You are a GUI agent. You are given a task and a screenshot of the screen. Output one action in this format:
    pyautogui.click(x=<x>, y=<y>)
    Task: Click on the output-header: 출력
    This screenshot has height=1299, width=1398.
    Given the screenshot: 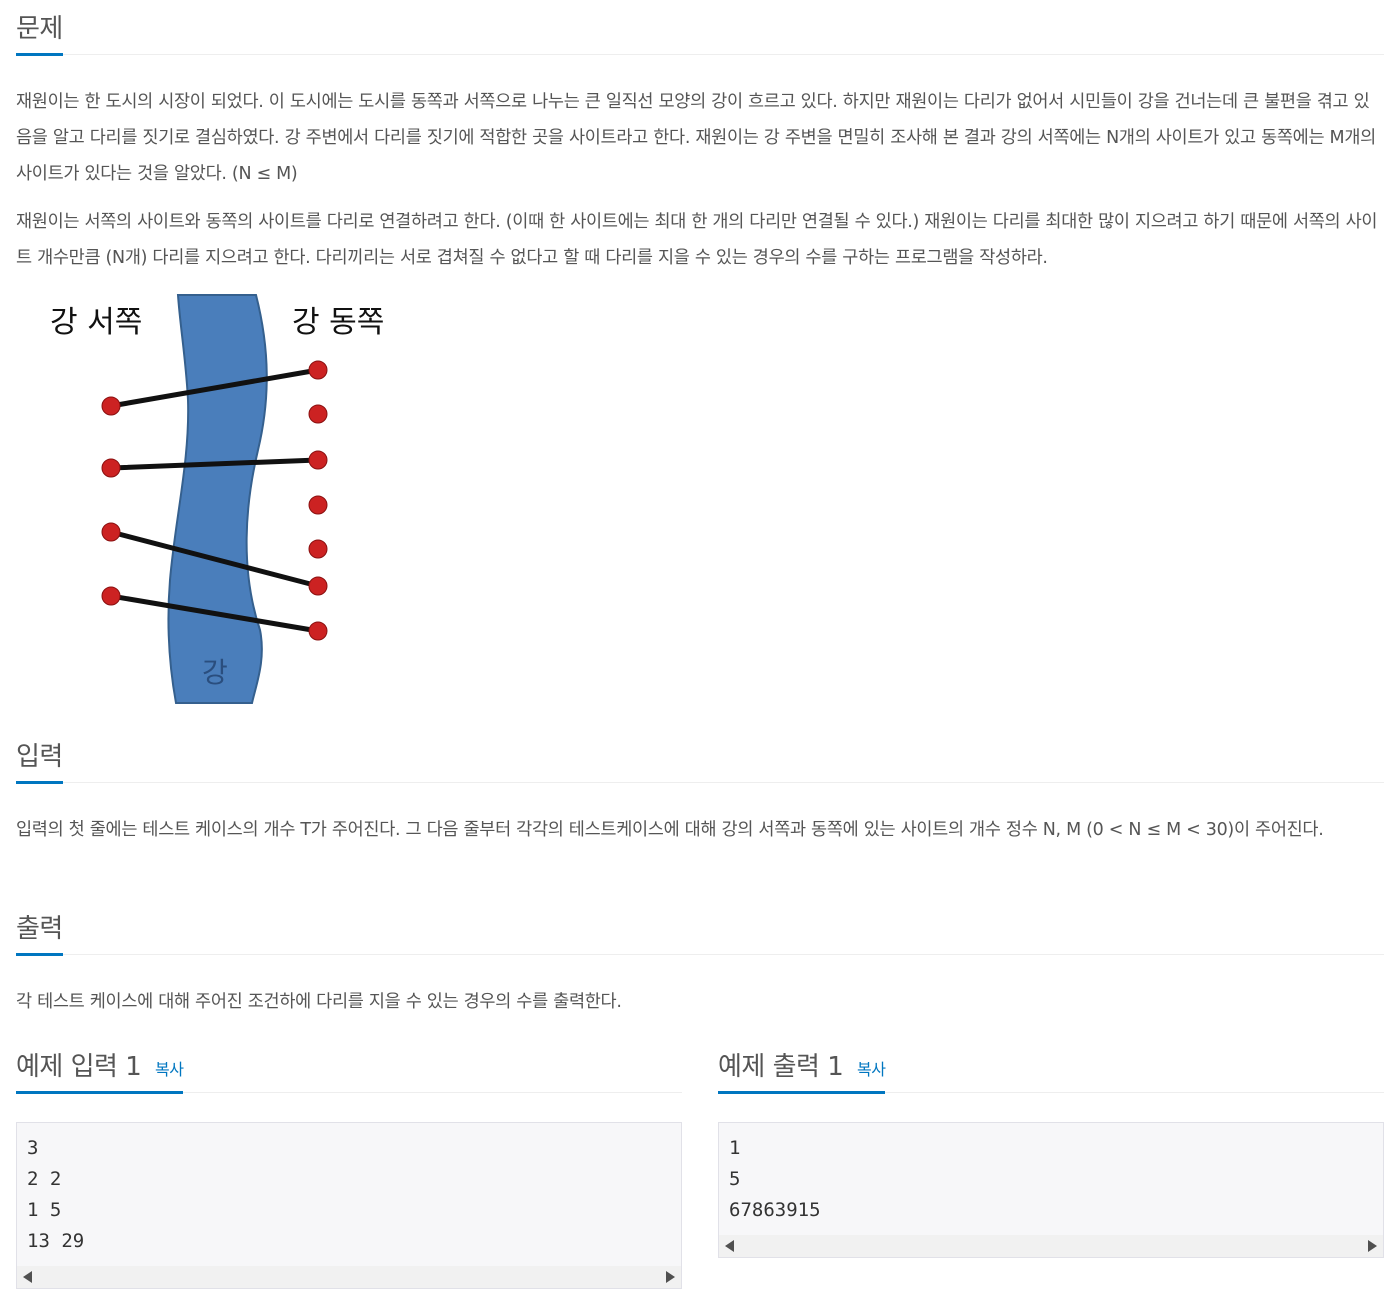 What is the action you would take?
    pyautogui.click(x=700, y=932)
    